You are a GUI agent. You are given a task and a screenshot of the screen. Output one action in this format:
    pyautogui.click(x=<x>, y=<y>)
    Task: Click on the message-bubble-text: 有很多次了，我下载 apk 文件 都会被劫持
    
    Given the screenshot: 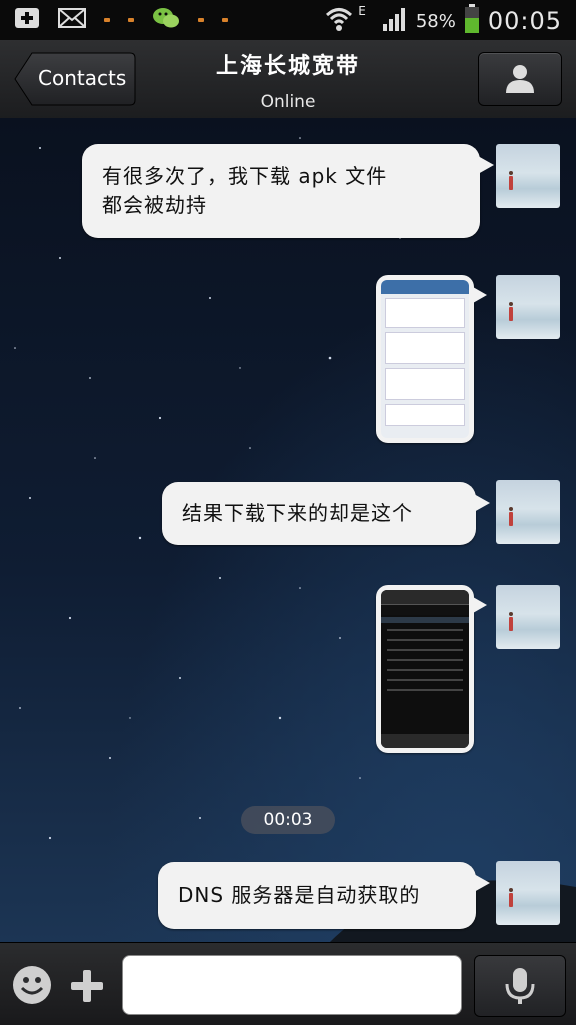 What is the action you would take?
    pyautogui.click(x=288, y=191)
    